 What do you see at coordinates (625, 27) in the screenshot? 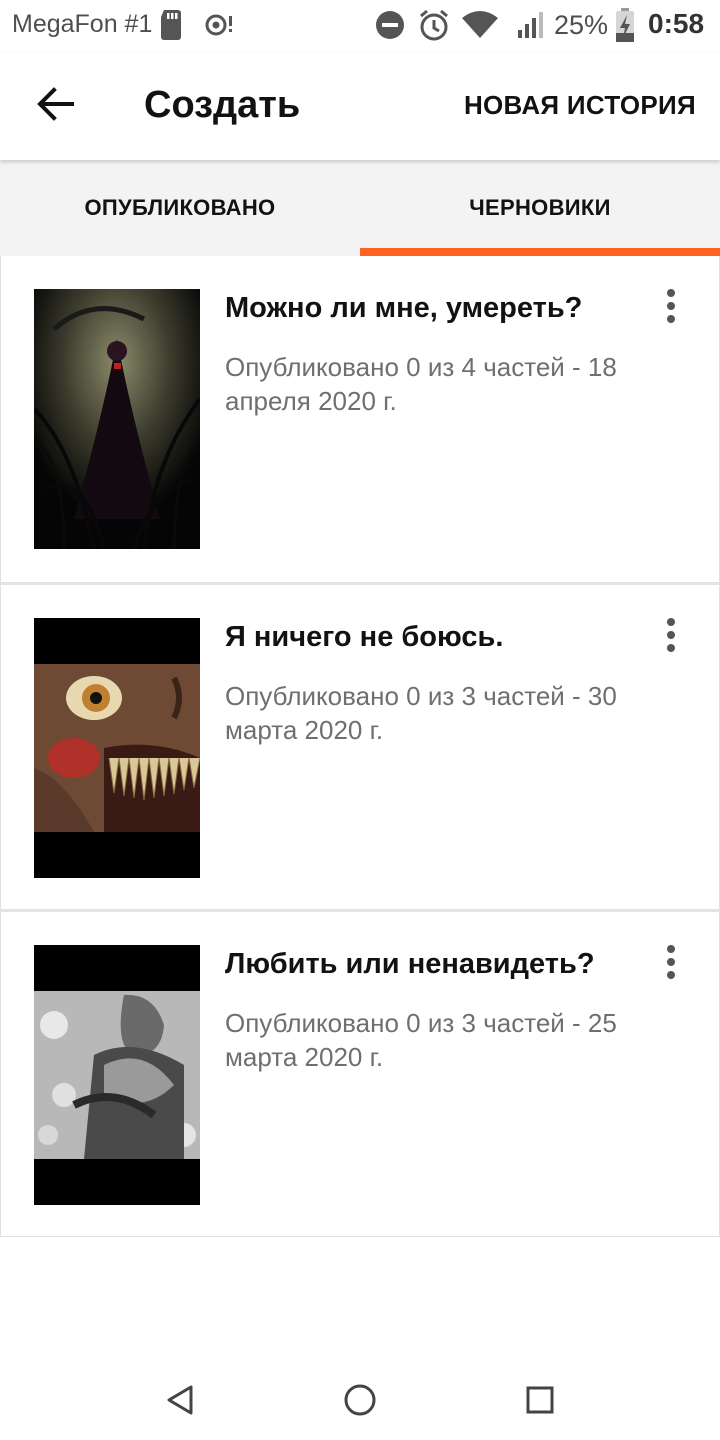
I see `battery-charging-icon` at bounding box center [625, 27].